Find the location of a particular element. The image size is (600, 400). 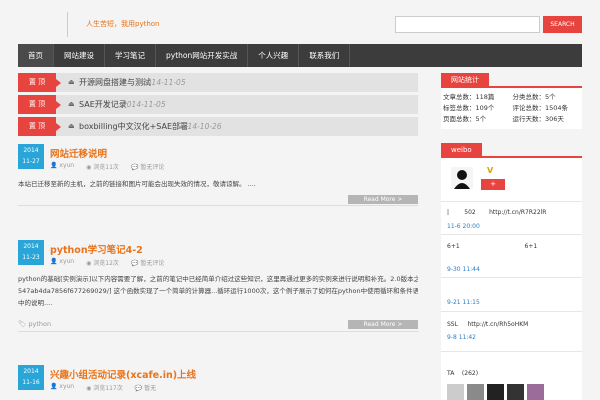

feed-time: 9-30 11:44 is located at coordinates (463, 269).